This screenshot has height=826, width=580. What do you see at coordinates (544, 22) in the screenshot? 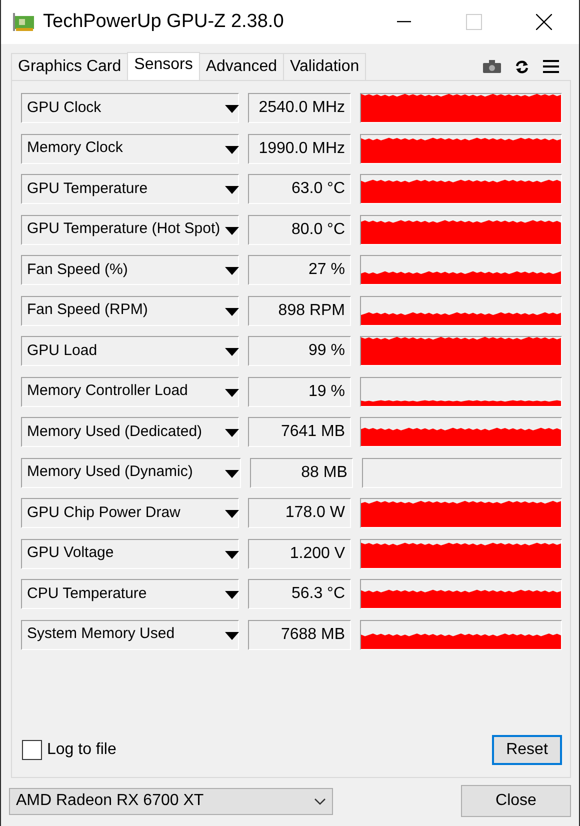
I see `close-icon` at bounding box center [544, 22].